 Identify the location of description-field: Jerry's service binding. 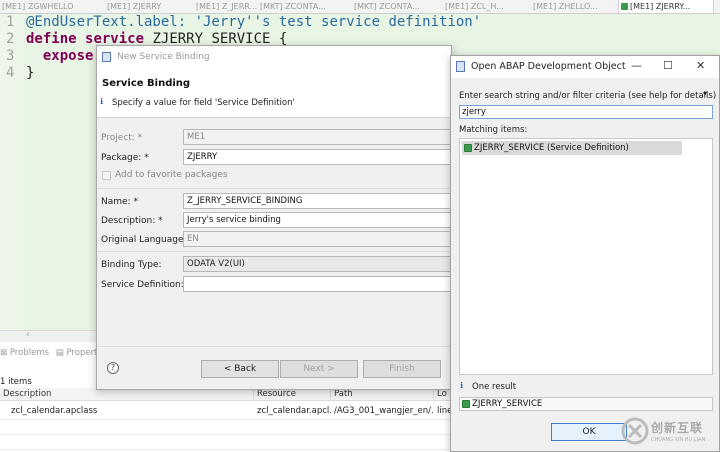
(318, 220).